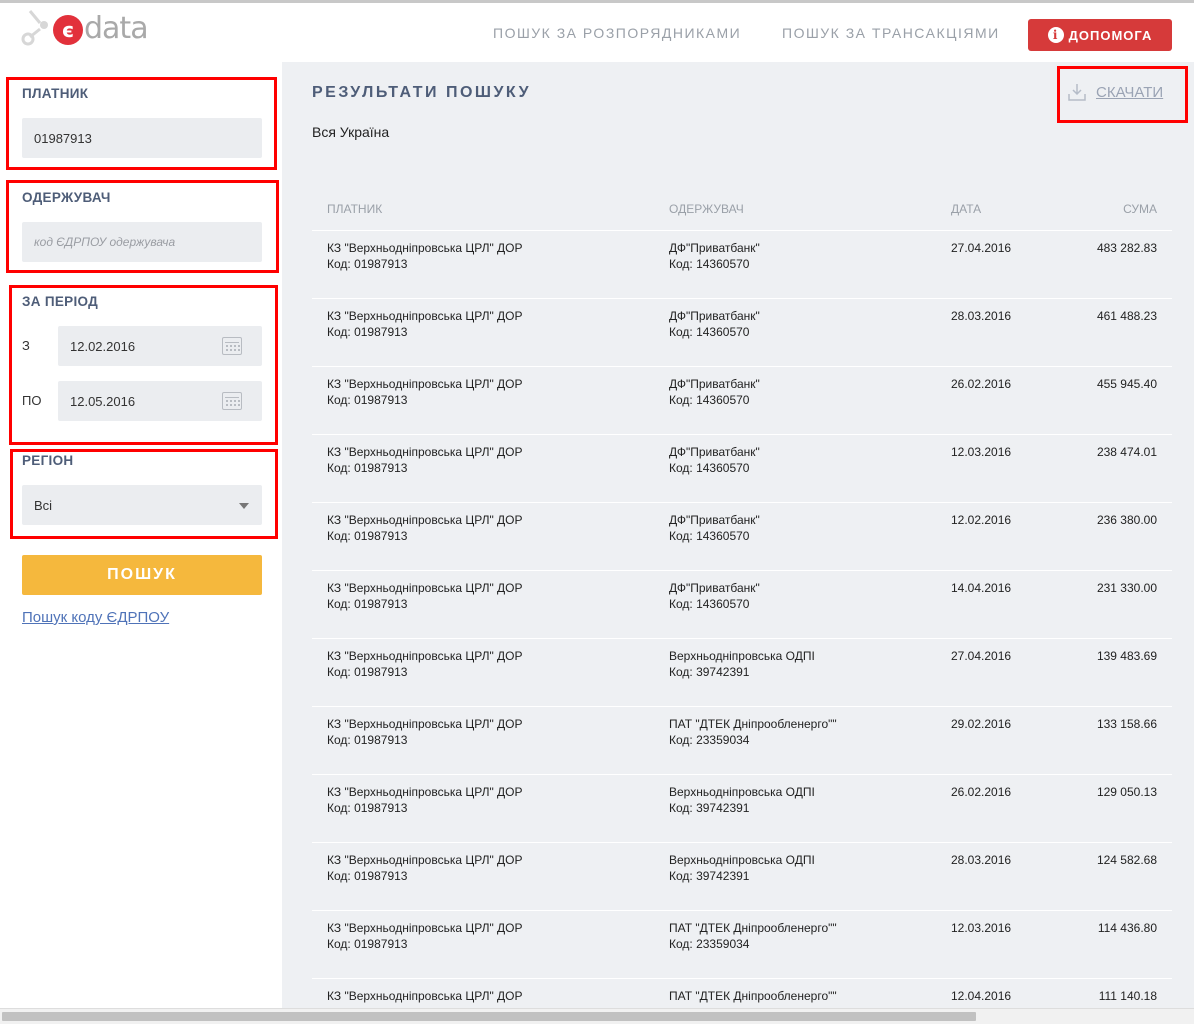 The image size is (1194, 1024). What do you see at coordinates (1126, 588) in the screenshot?
I see `sum-cell: 231 330.00` at bounding box center [1126, 588].